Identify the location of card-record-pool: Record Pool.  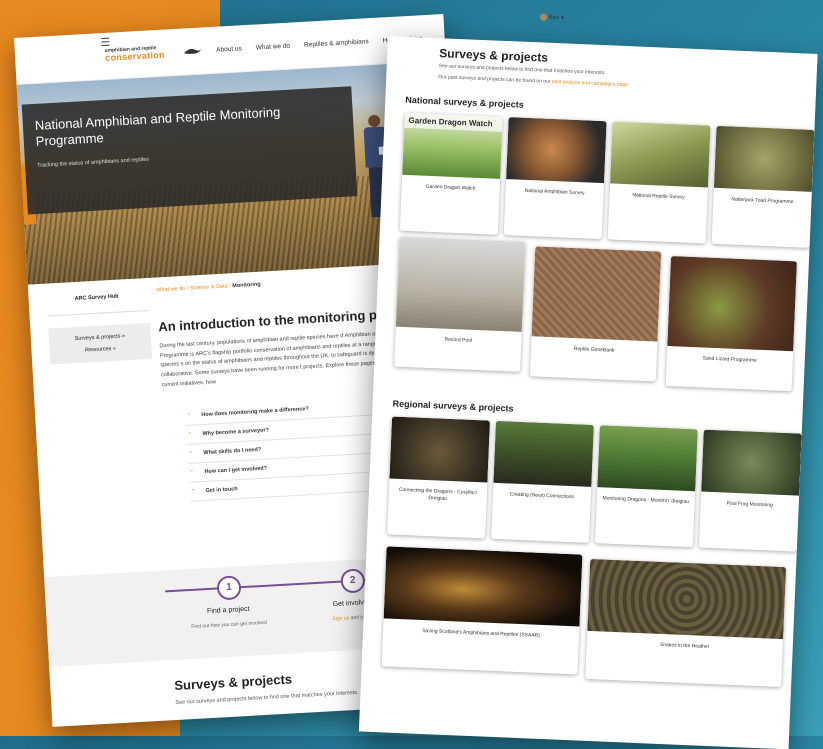
(460, 304).